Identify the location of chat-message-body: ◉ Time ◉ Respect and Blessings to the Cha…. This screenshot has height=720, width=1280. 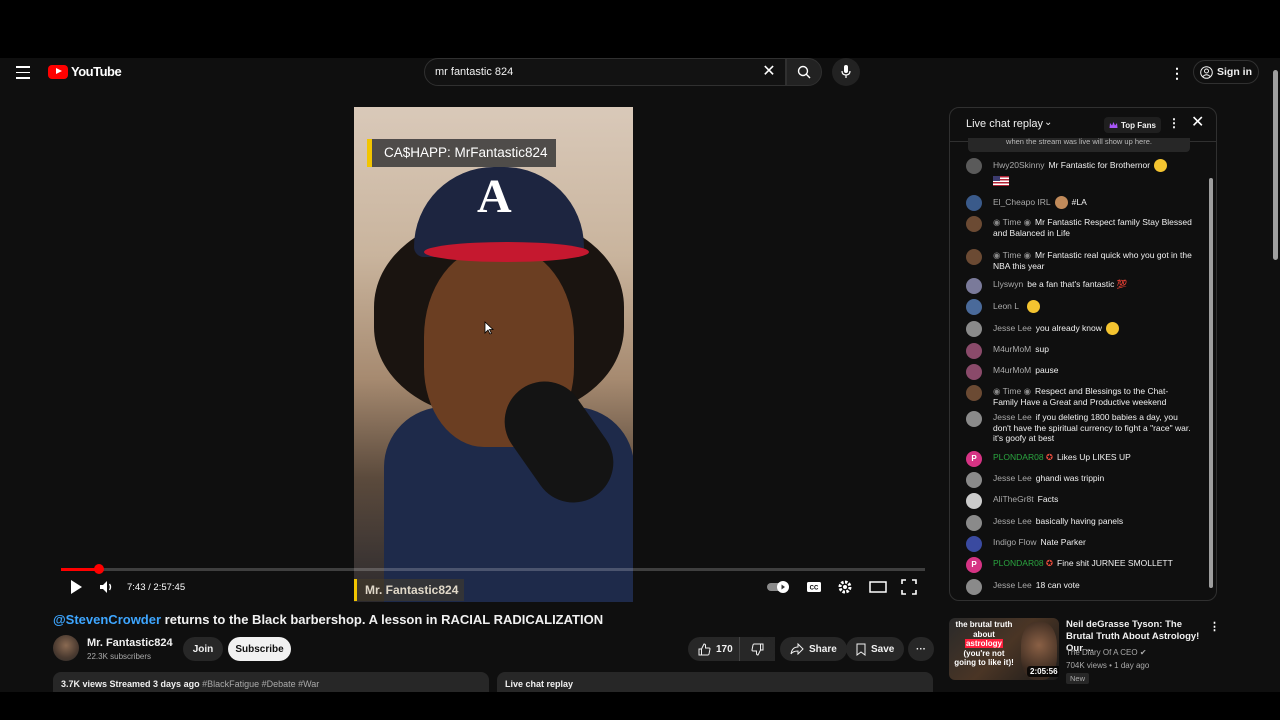
(1093, 396).